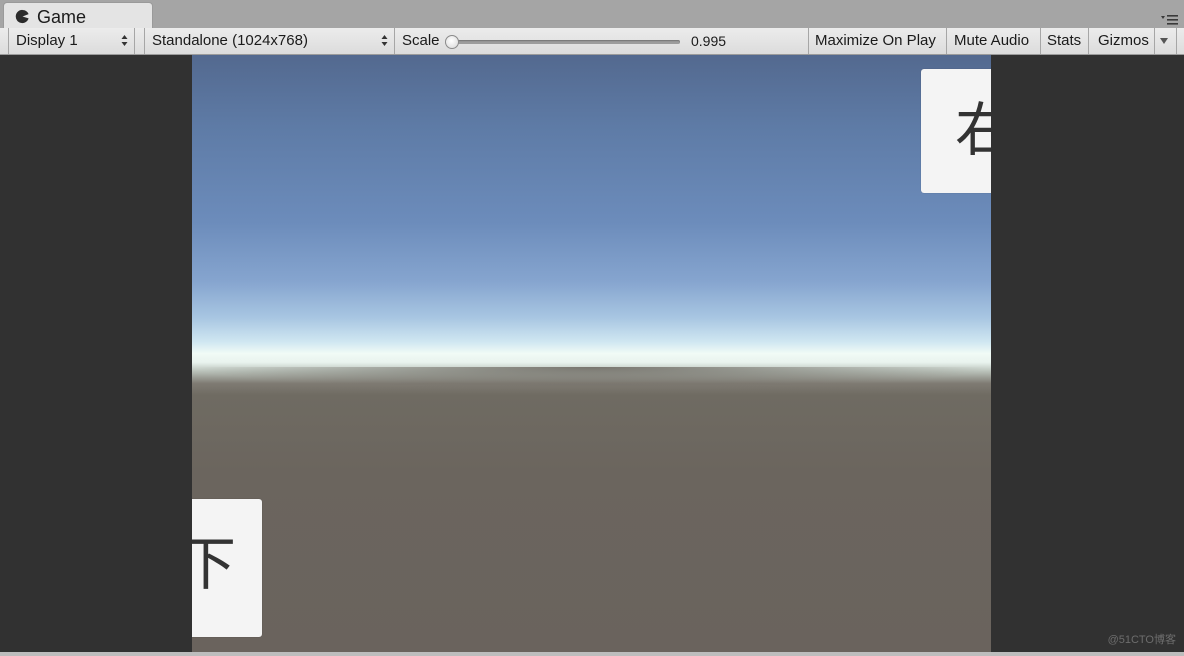 This screenshot has height=656, width=1184. Describe the element at coordinates (592, 654) in the screenshot. I see `window-bottom-edge` at that location.